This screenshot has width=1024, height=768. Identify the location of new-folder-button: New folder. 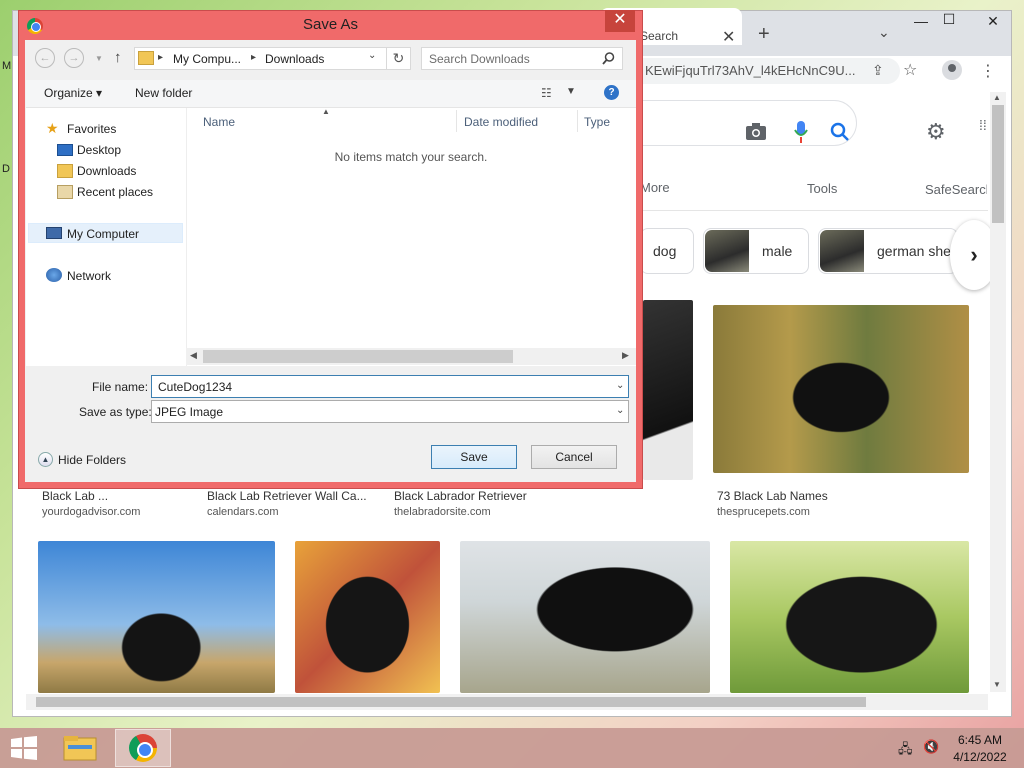
(163, 93).